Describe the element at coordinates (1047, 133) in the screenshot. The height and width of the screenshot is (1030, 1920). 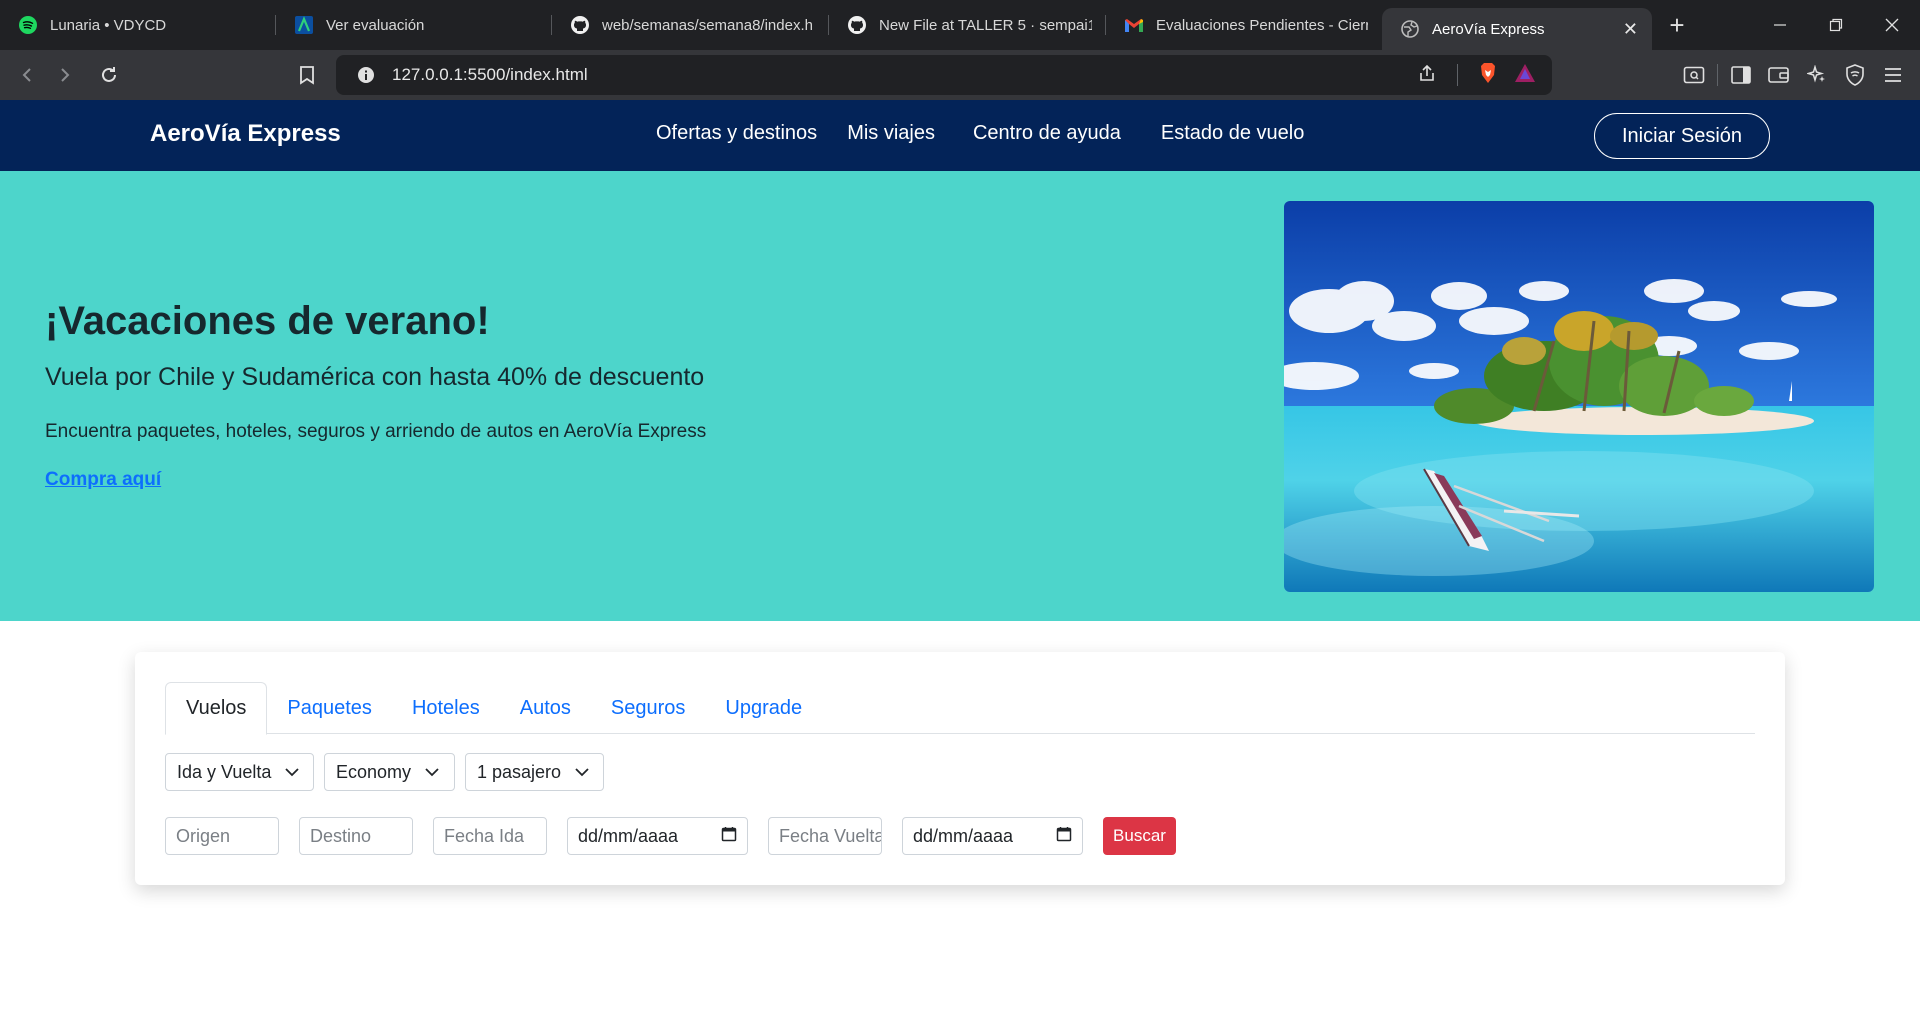
I see `nav-link-centro-ayuda: Centro de ayuda` at that location.